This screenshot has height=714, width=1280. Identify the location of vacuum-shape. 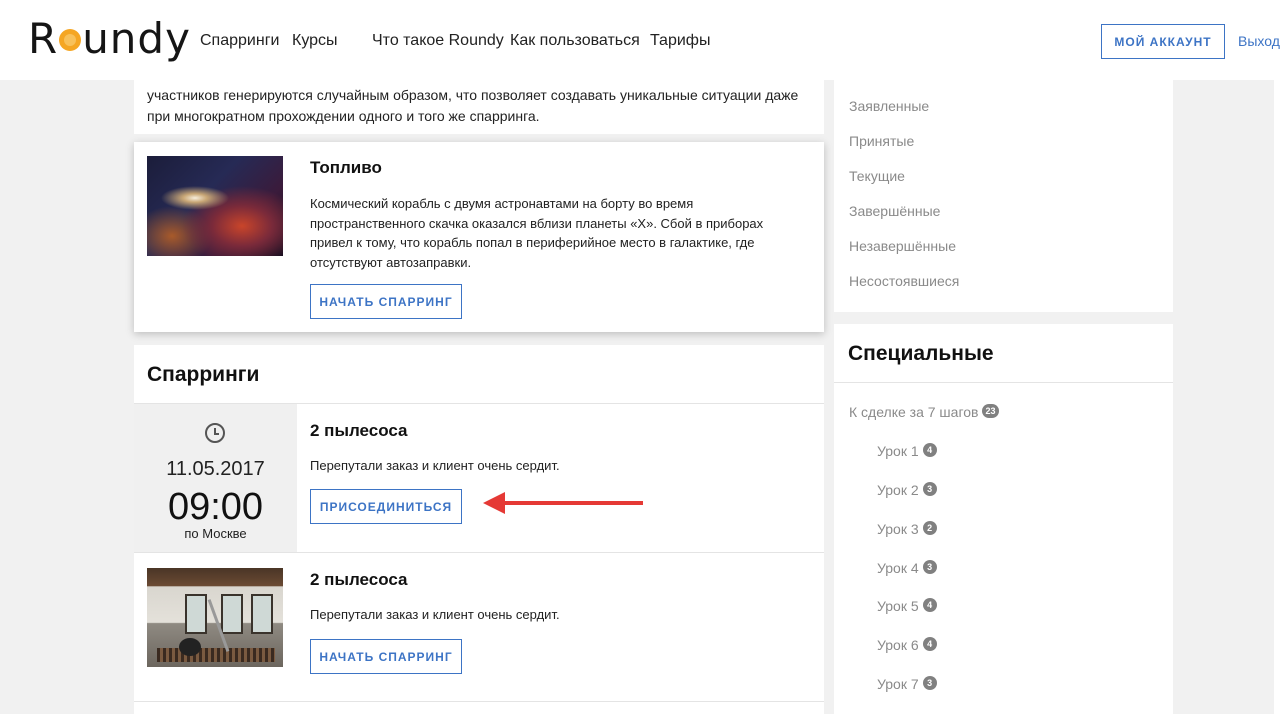
(190, 647).